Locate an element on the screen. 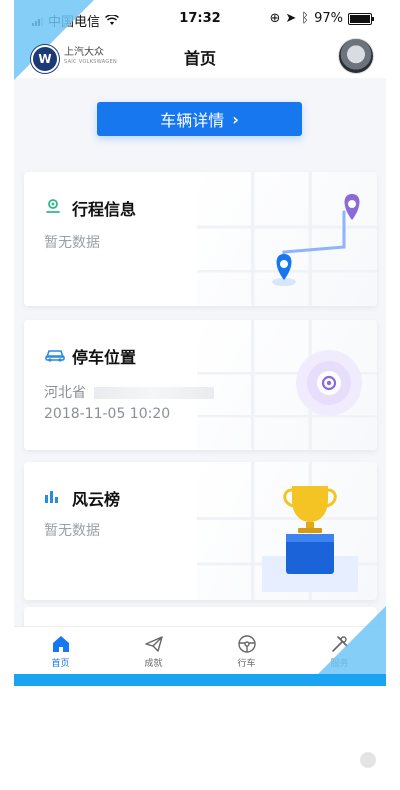  tab-driving: 行车 is located at coordinates (246, 651).